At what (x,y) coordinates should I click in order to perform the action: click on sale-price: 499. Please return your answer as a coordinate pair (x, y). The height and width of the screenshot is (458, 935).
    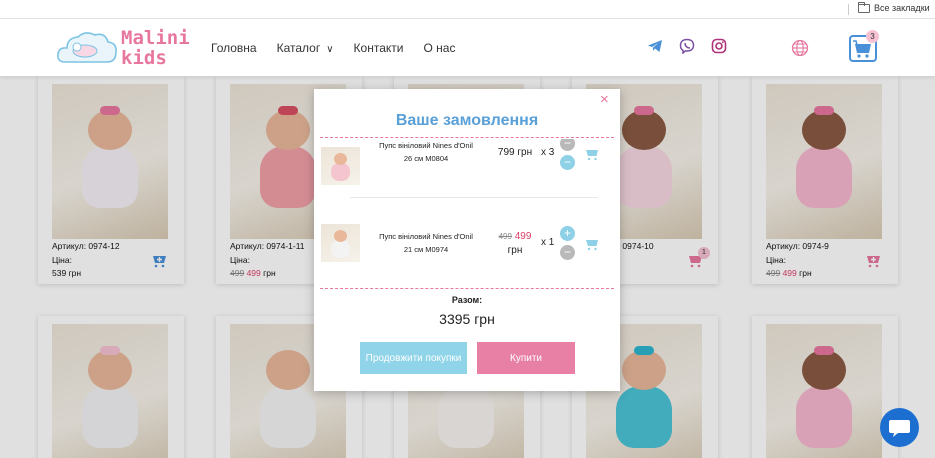
    Looking at the image, I should click on (523, 236).